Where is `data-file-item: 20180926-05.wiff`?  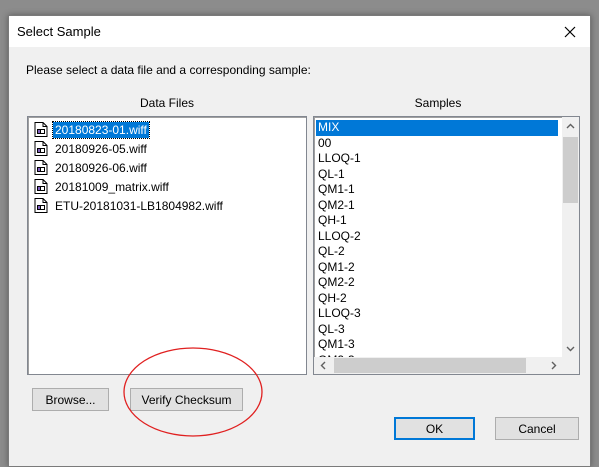
data-file-item: 20180926-05.wiff is located at coordinates (91, 148).